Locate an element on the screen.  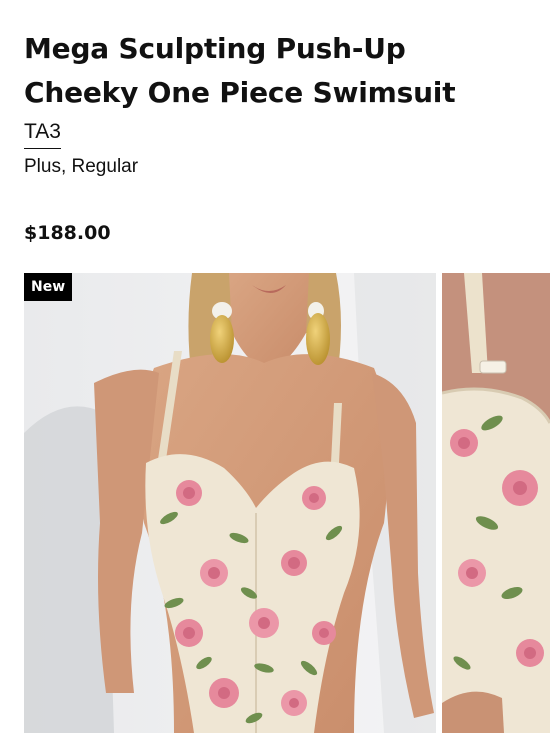
size-options: Plus, Regular is located at coordinates (81, 166).